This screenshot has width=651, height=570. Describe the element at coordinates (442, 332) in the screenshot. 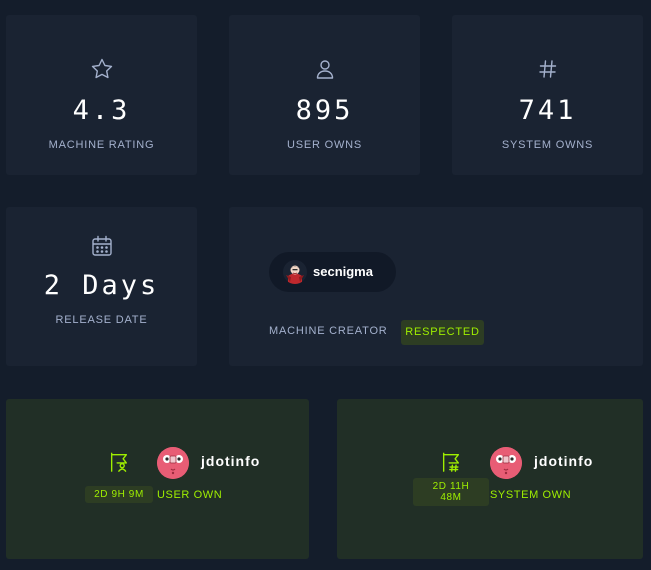

I see `respected-badge: RESPECTED` at that location.